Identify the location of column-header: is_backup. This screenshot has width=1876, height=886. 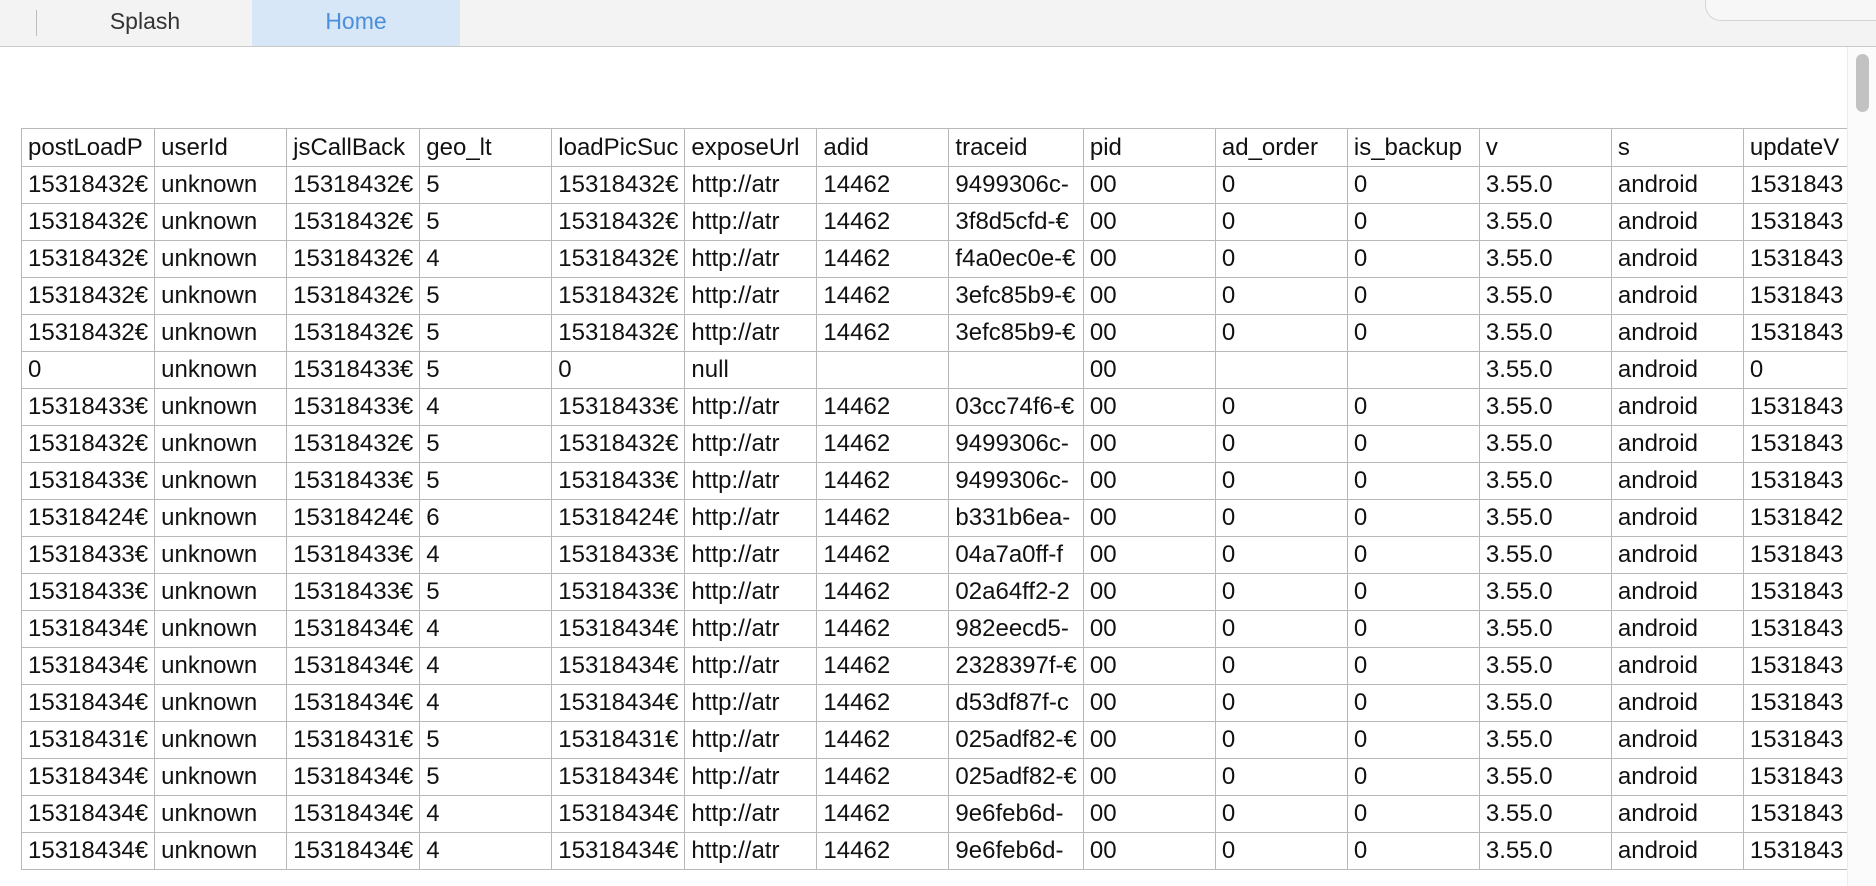
(1413, 147).